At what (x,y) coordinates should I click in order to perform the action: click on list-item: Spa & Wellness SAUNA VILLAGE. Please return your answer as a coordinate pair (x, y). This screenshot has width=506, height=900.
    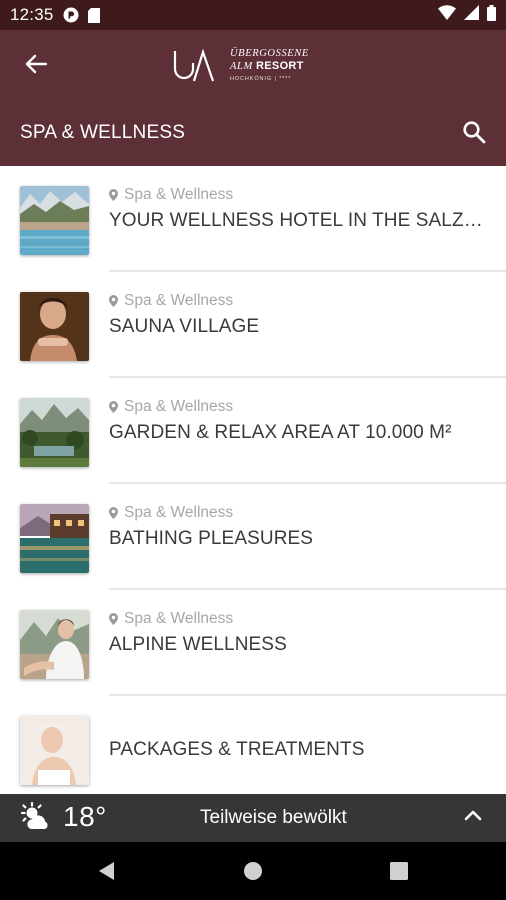
    Looking at the image, I should click on (253, 325).